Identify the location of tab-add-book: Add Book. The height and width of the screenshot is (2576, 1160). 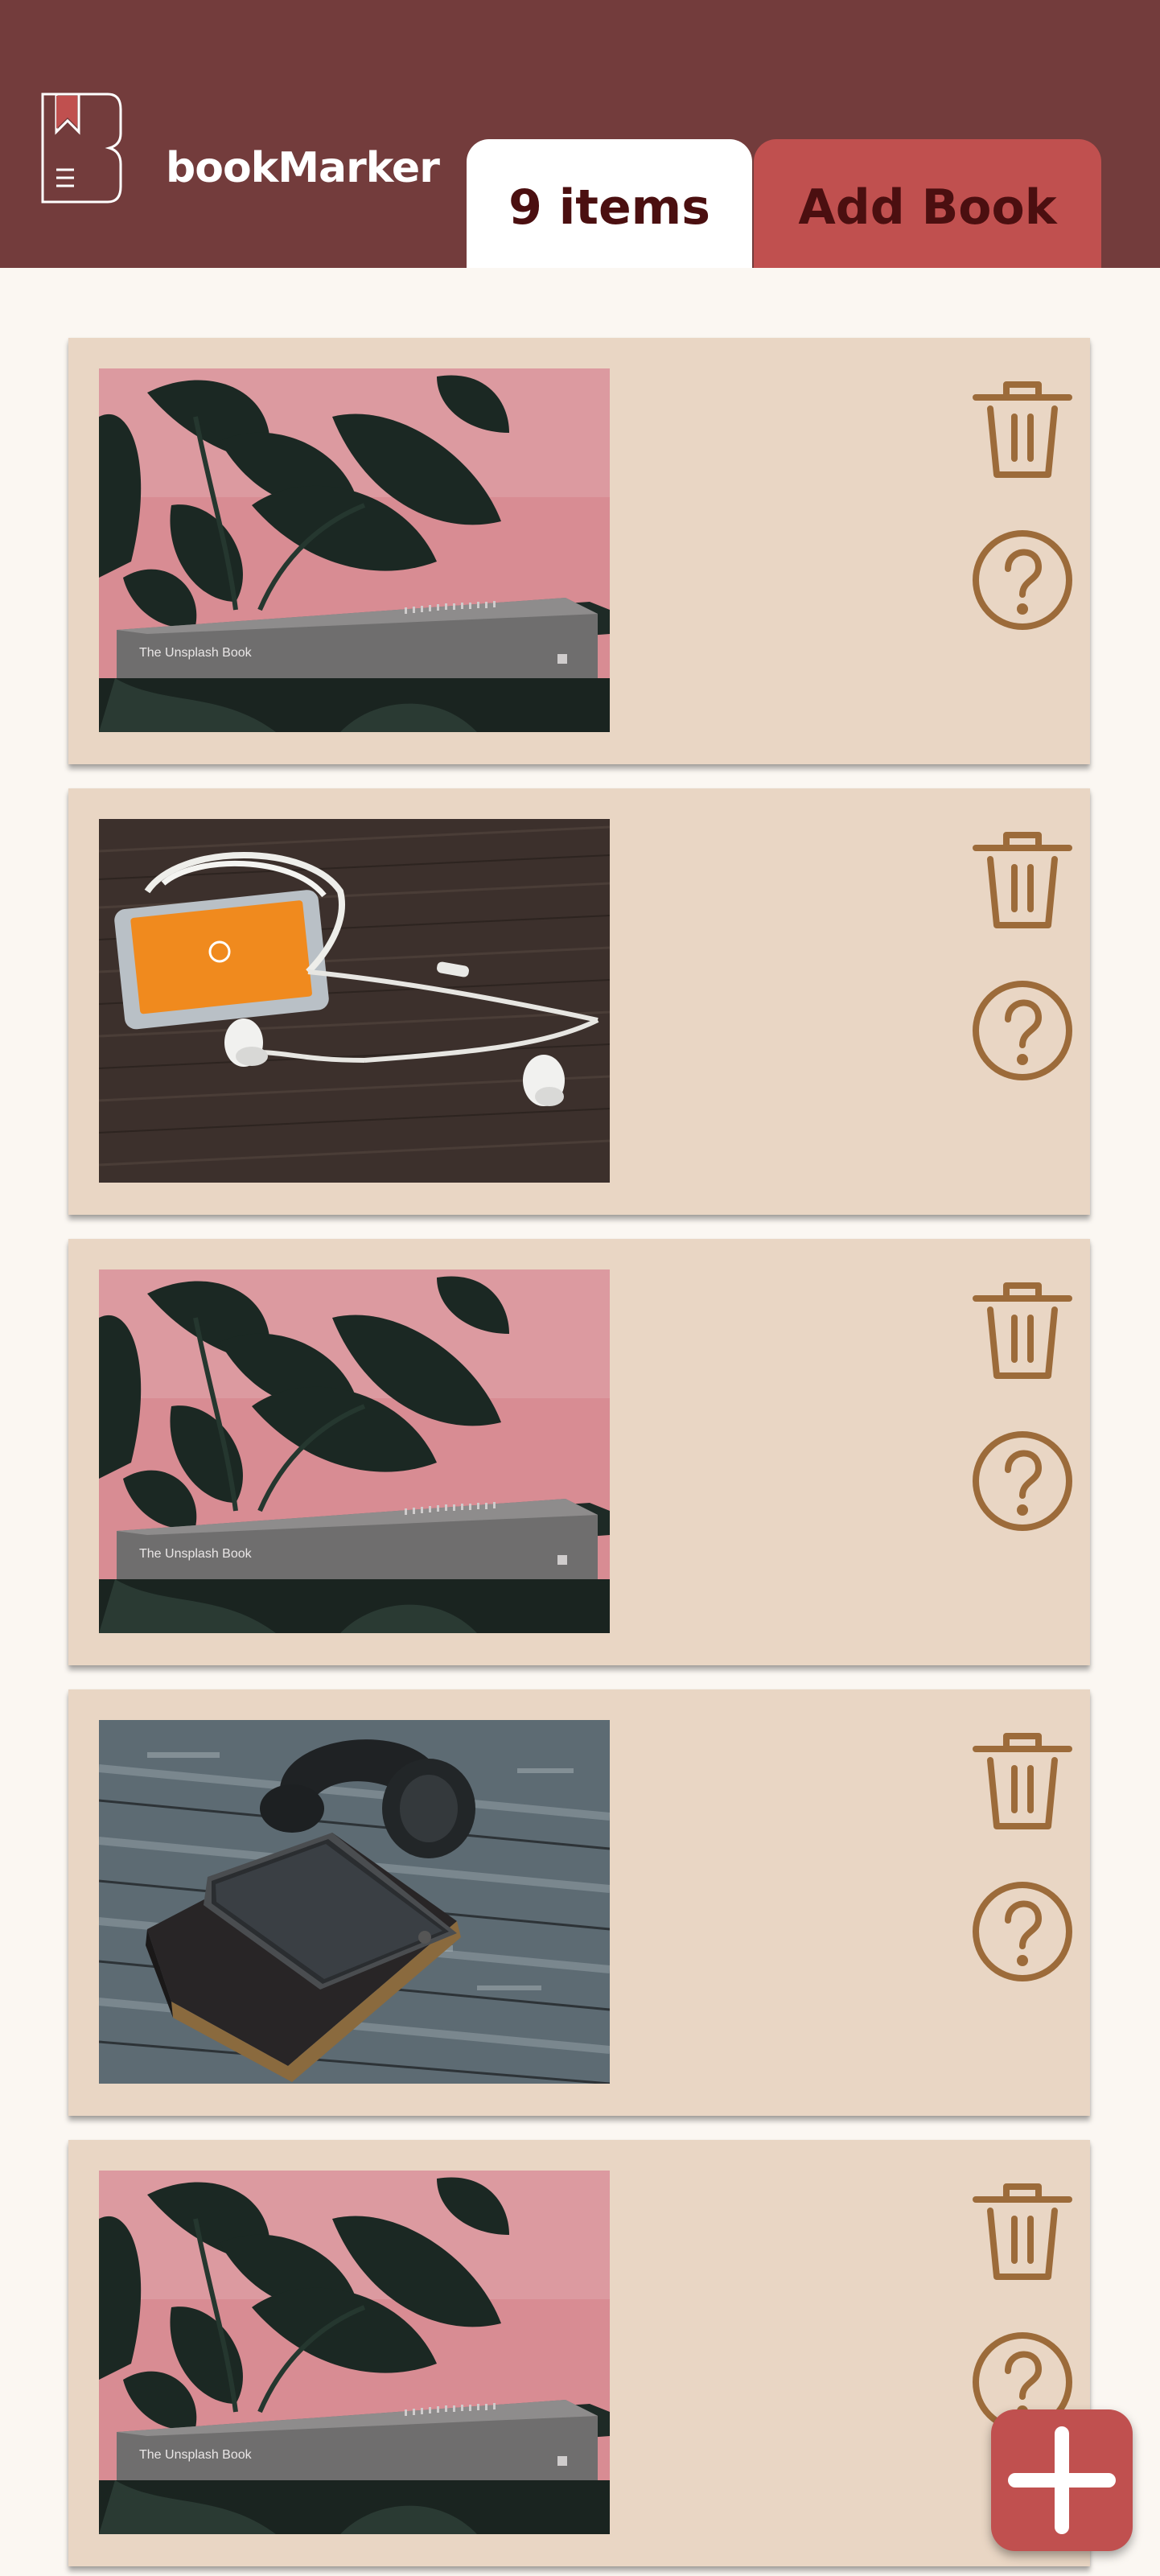
(927, 203).